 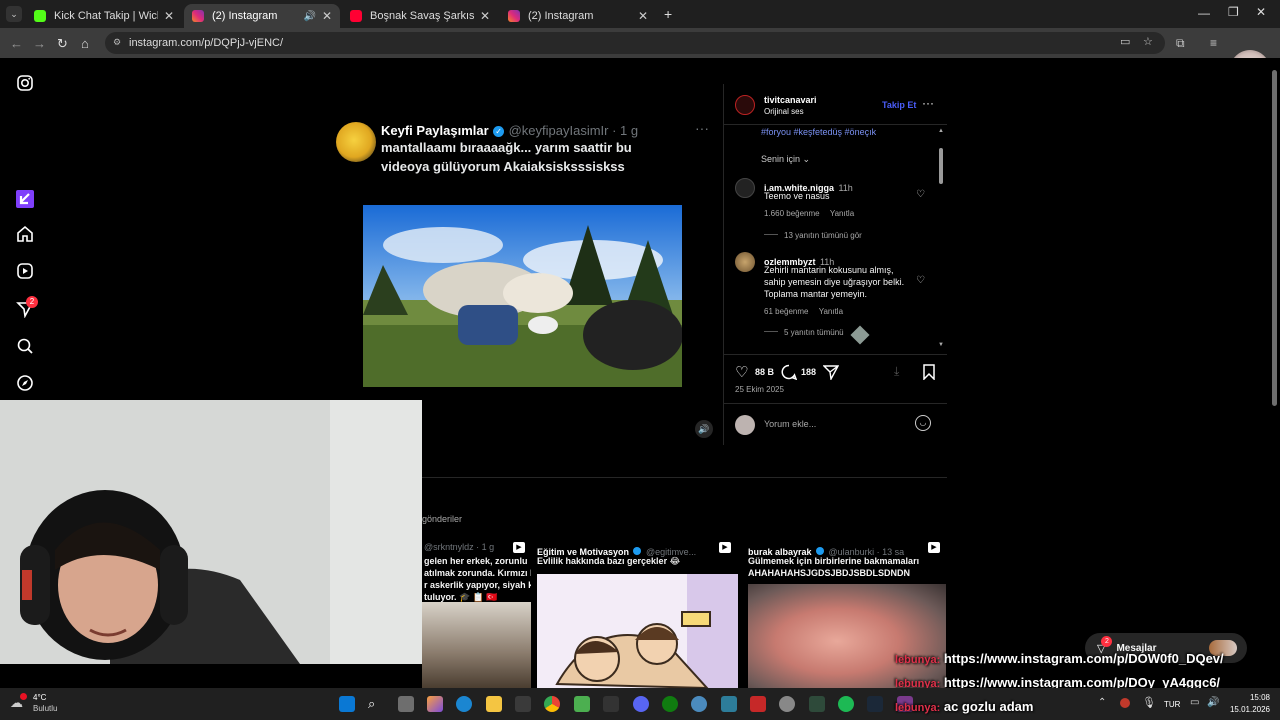 I want to click on tab-instagram-2: (2) Instagram ✕, so click(x=578, y=16).